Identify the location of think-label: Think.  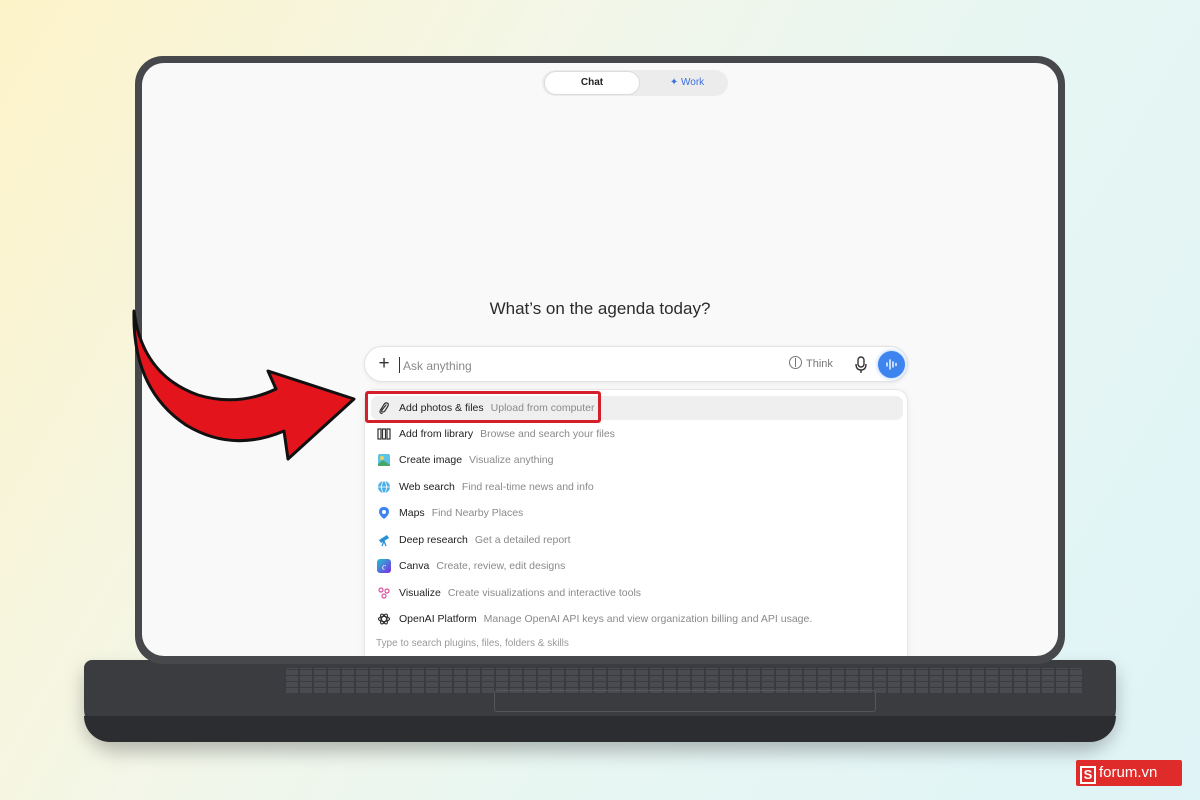
(819, 364).